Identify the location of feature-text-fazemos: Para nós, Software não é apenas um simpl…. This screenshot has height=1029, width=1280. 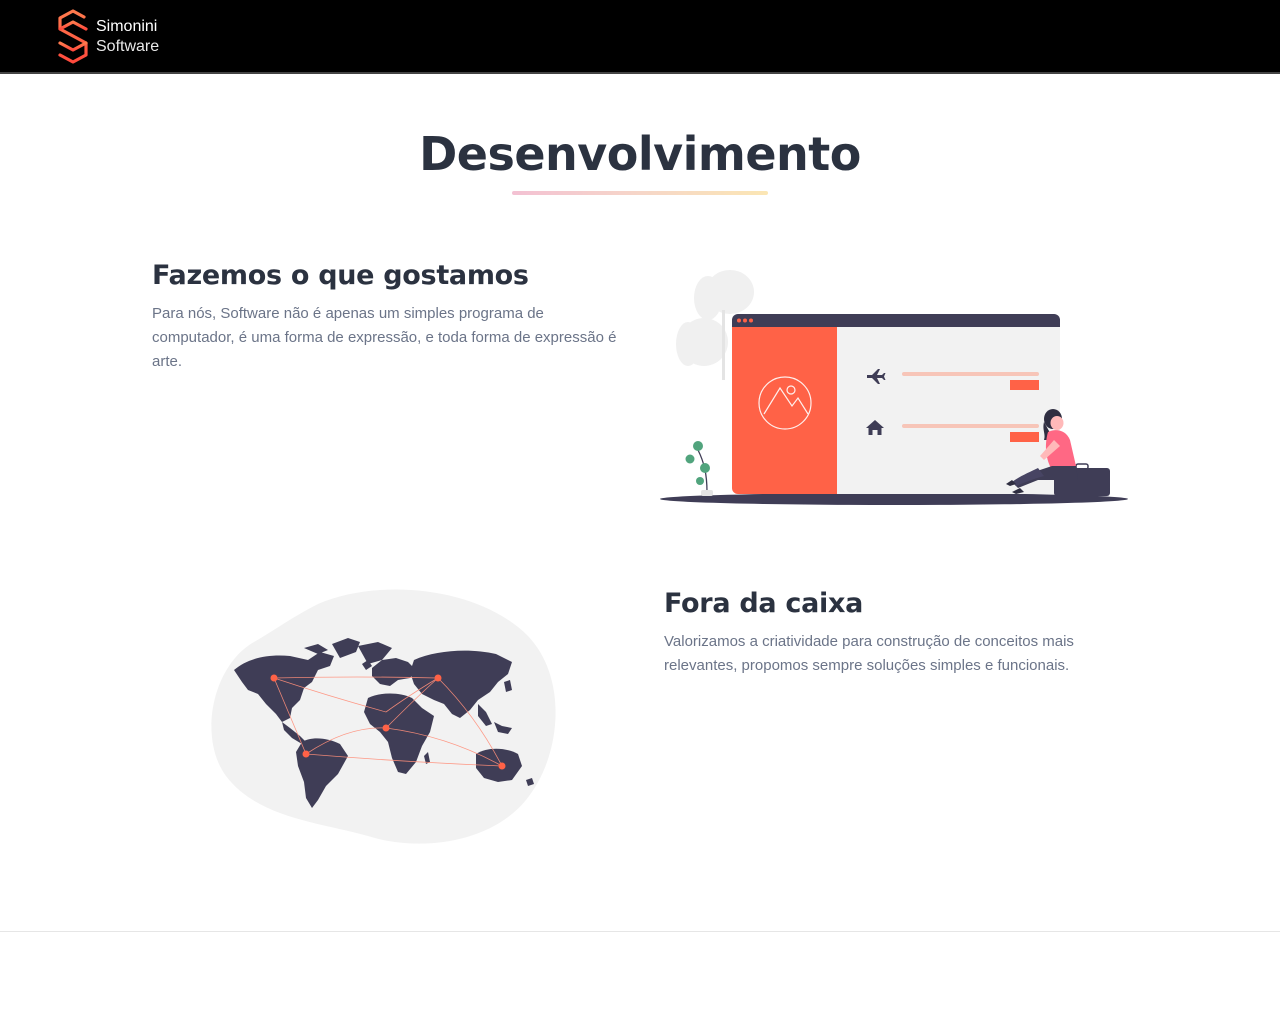
(384, 337).